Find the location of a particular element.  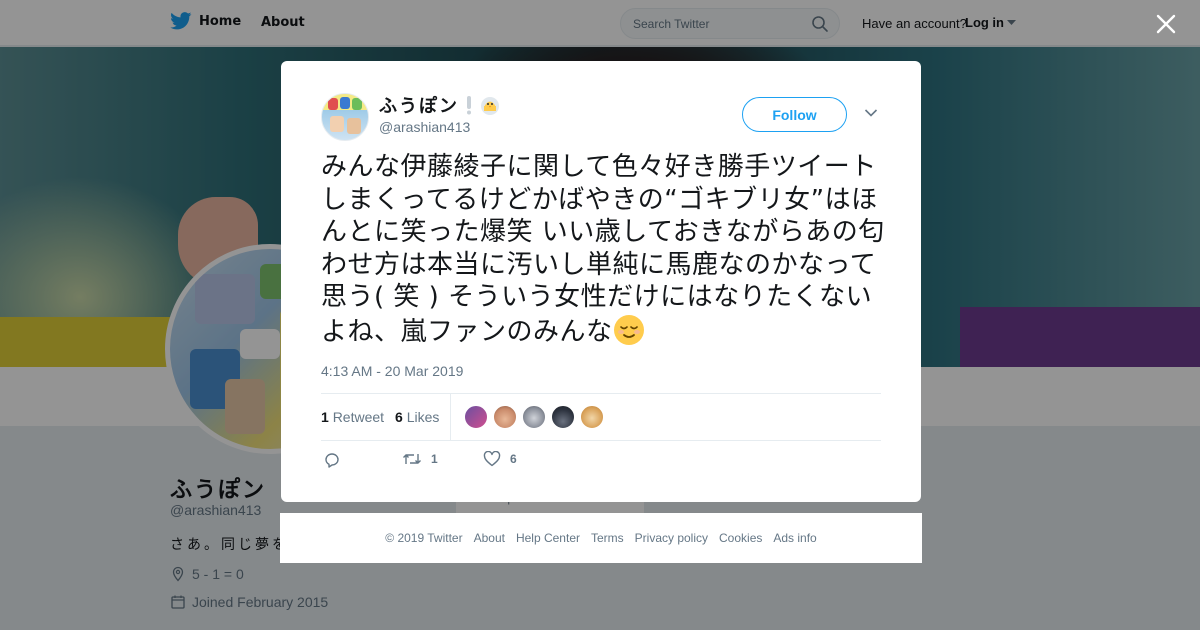

reply-action is located at coordinates (332, 460).